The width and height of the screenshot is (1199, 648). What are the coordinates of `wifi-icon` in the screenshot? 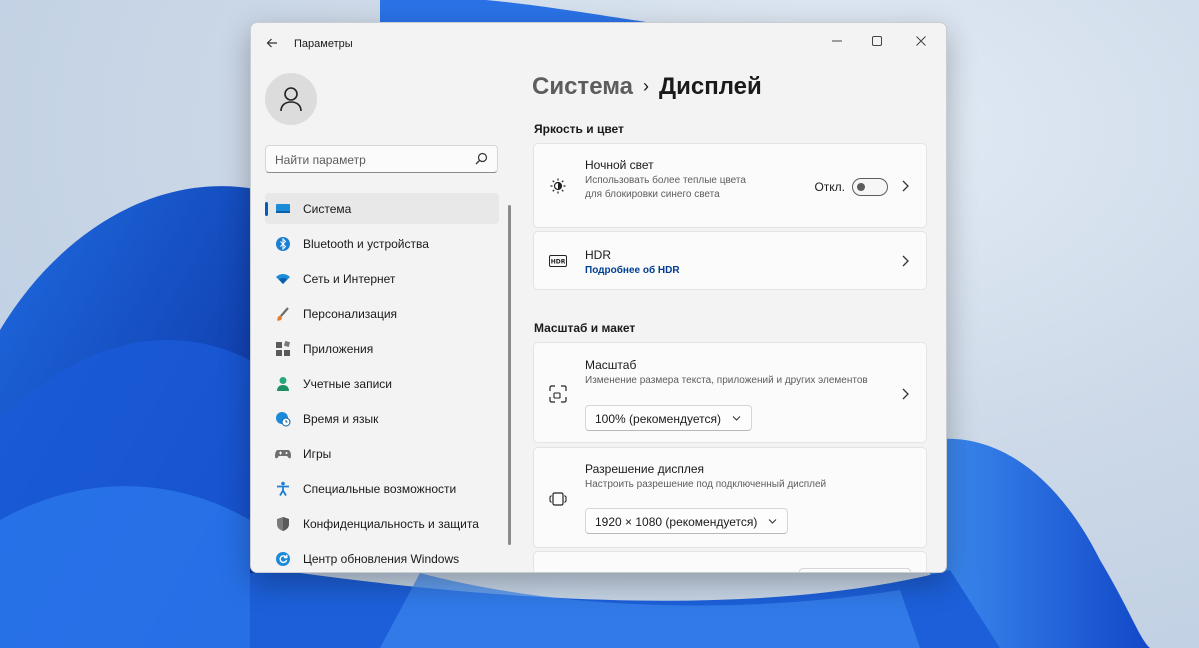 It's located at (283, 279).